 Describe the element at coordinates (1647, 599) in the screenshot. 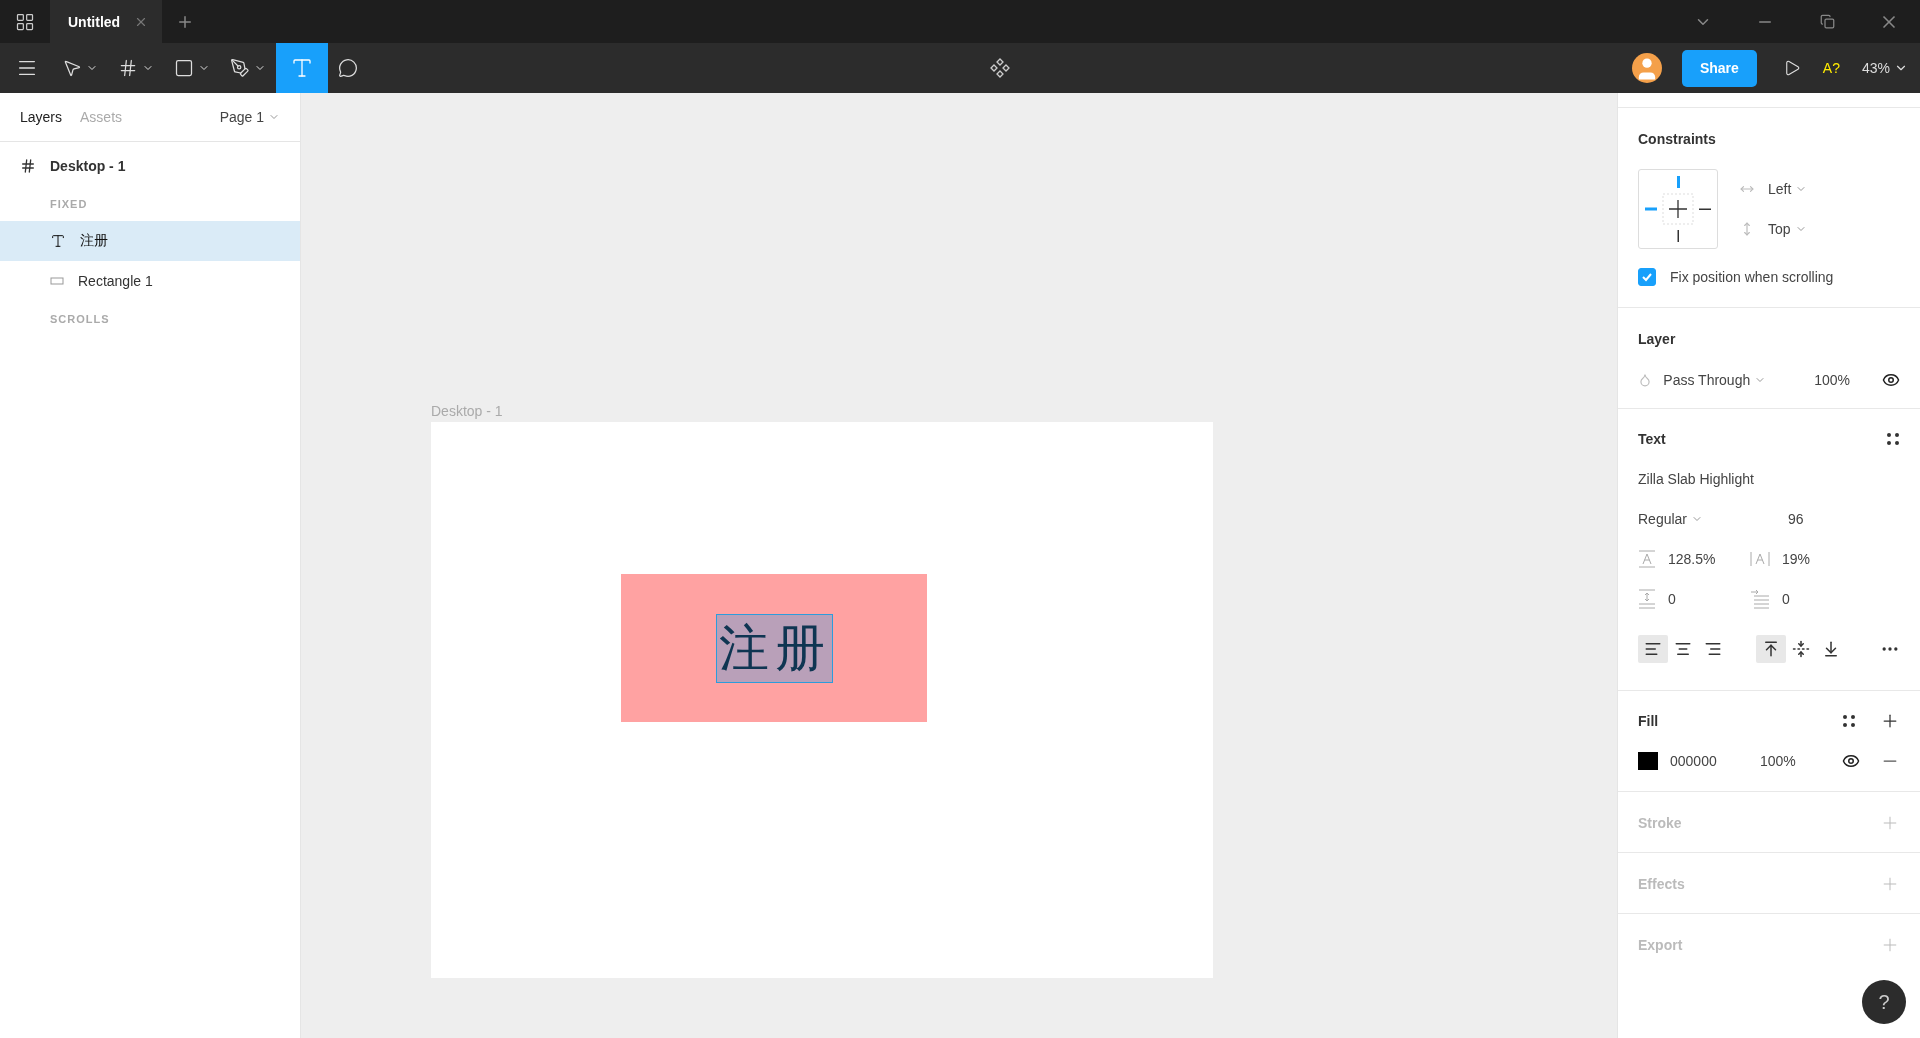

I see `paragraph-spacing-icon` at that location.